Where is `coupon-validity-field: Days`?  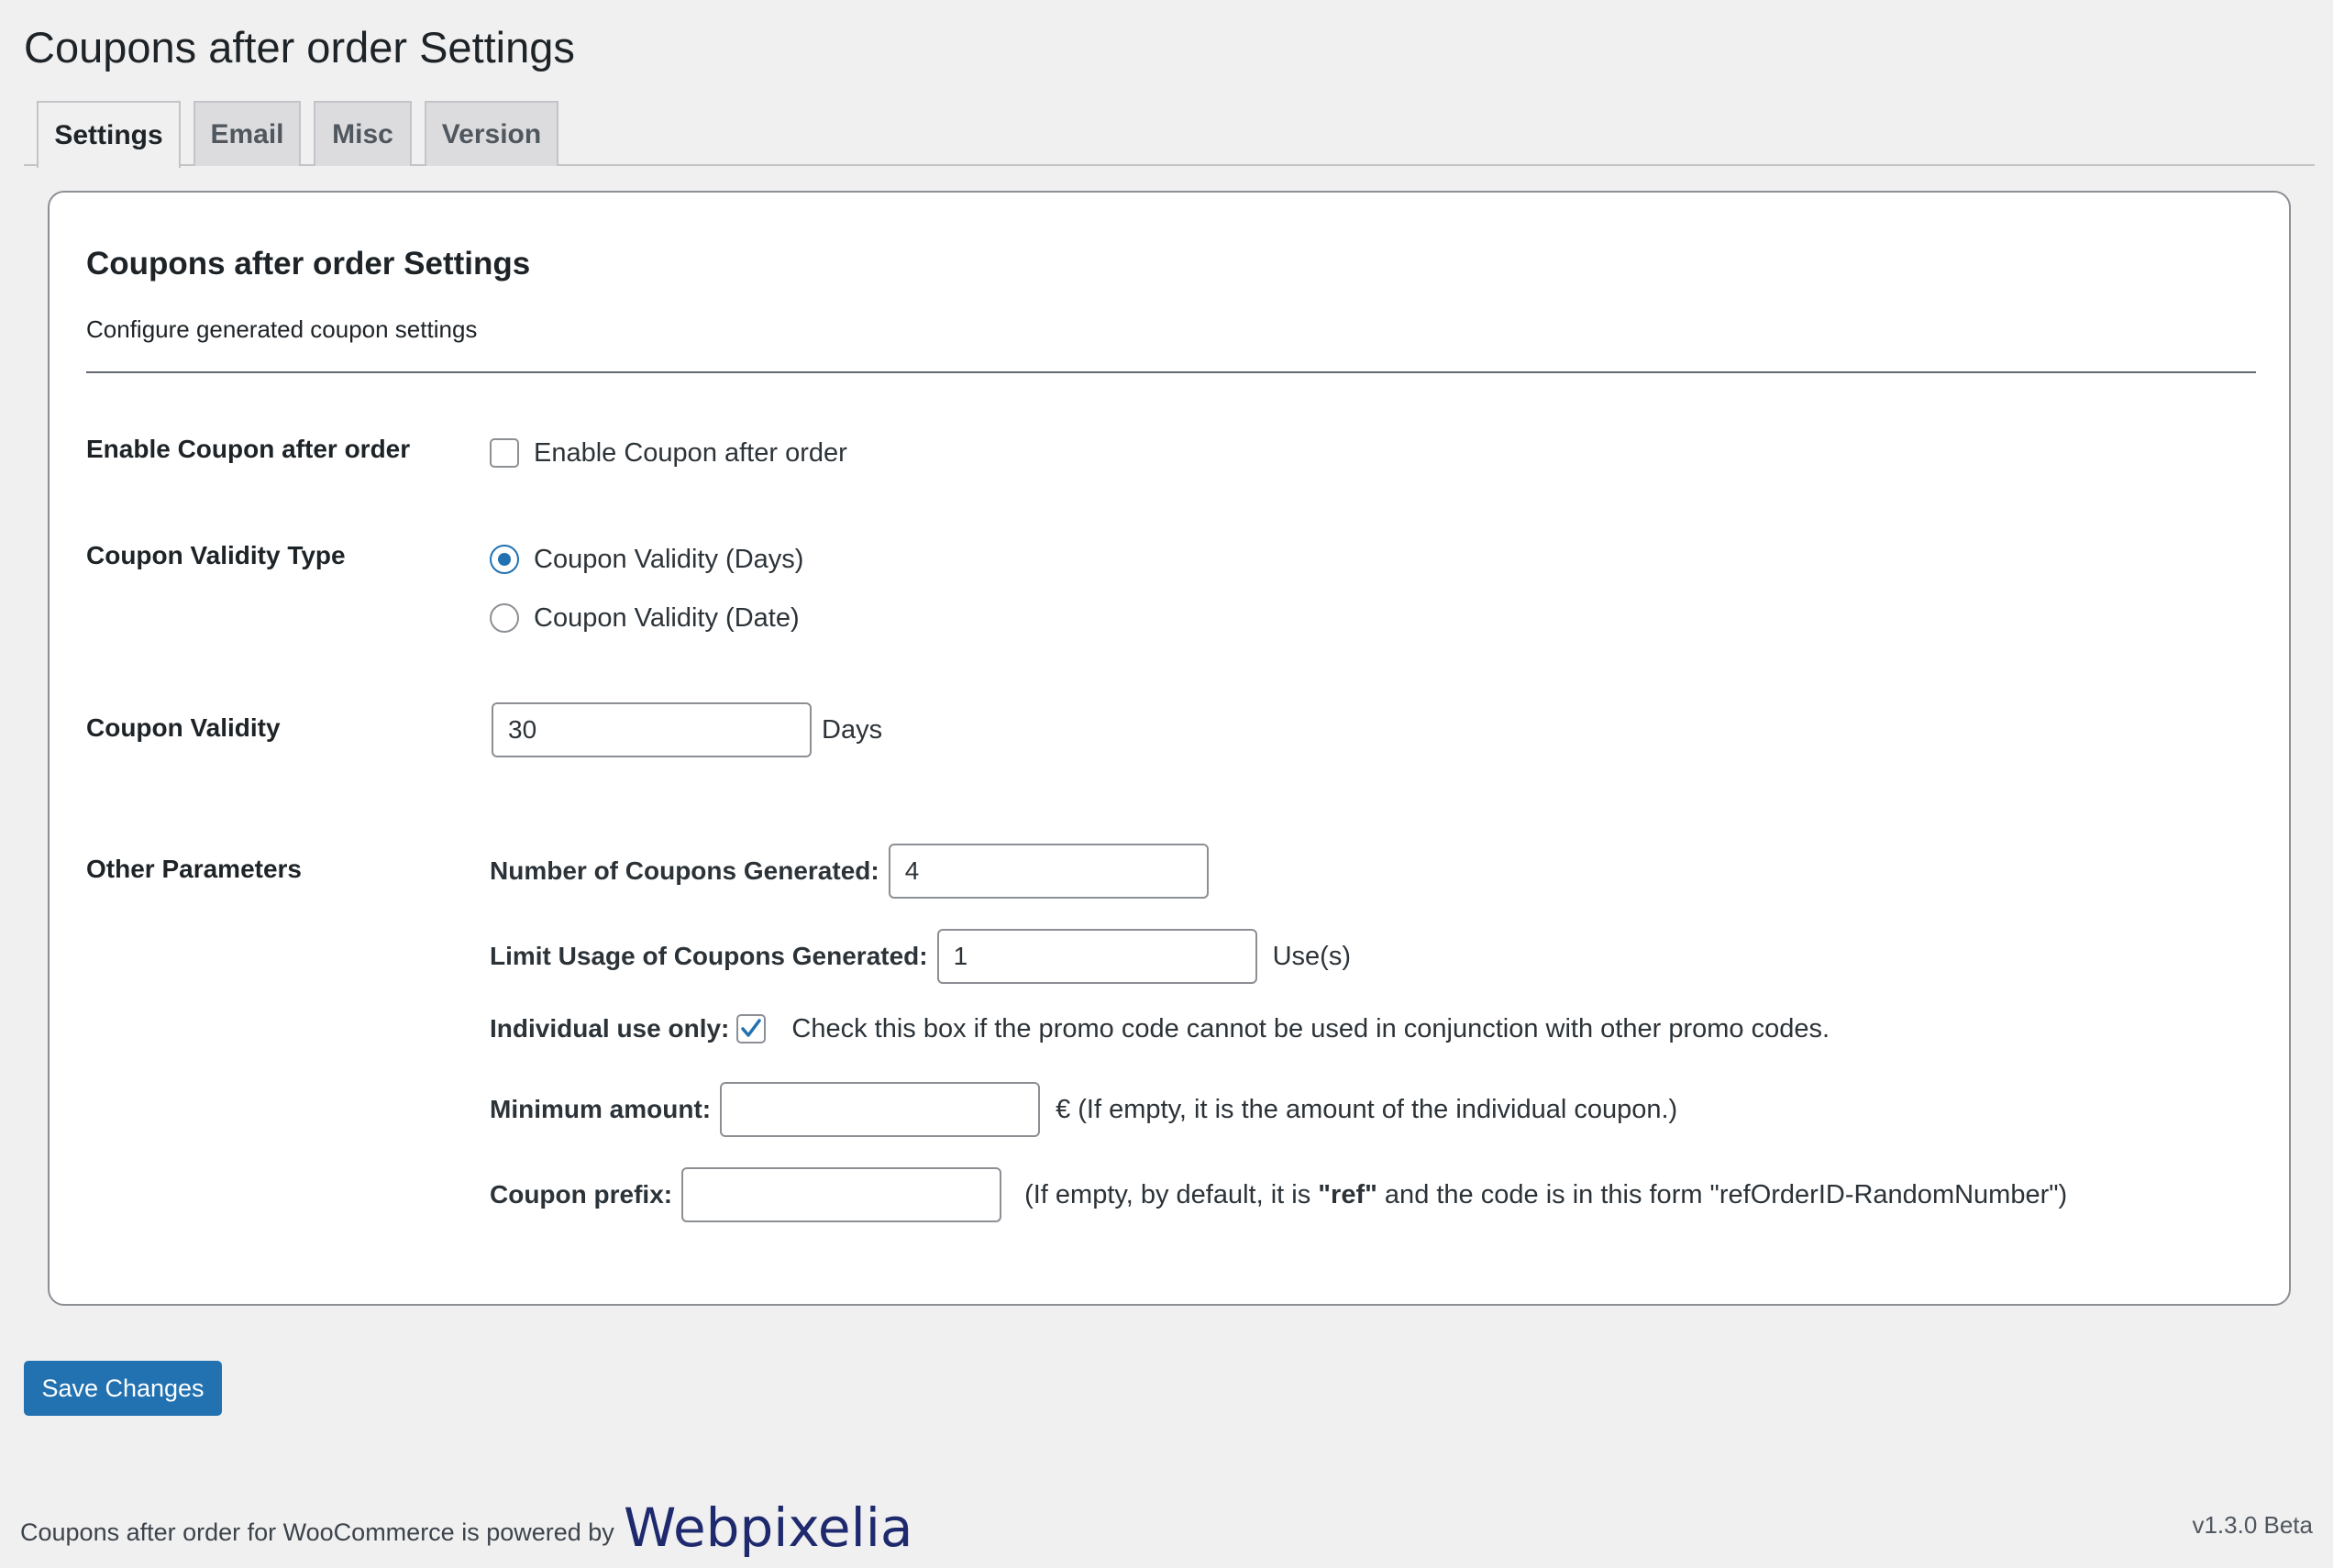 coupon-validity-field: Days is located at coordinates (687, 729).